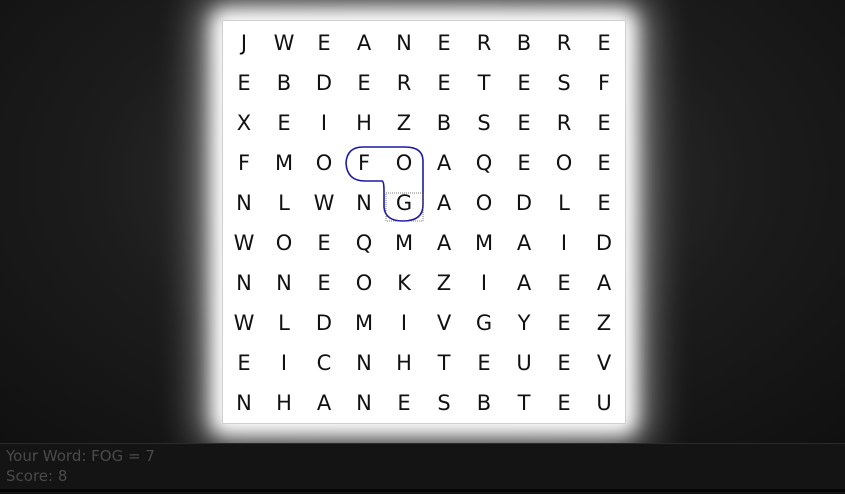 The width and height of the screenshot is (845, 494). I want to click on letter-cell-r4-c3: N, so click(364, 203).